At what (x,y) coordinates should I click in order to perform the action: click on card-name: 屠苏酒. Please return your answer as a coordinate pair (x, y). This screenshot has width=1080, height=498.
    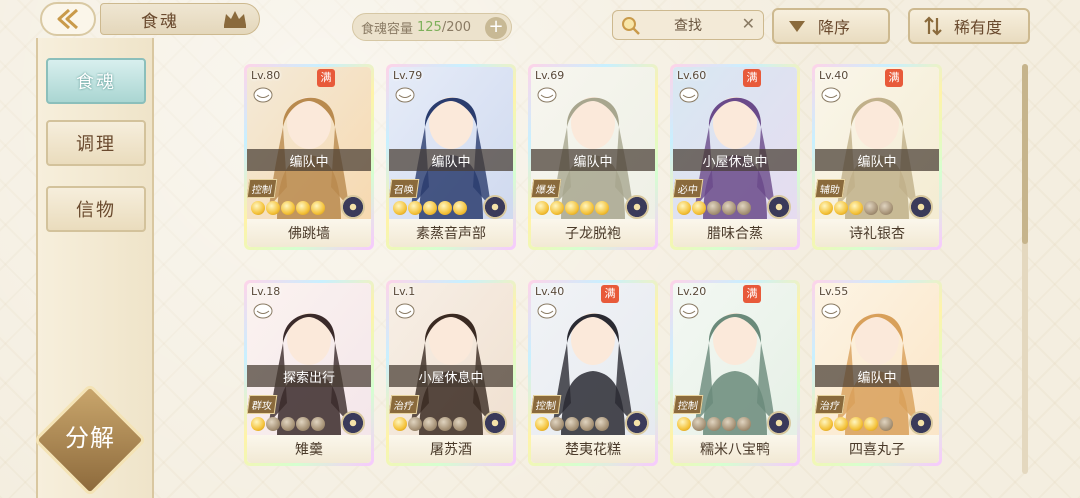
    Looking at the image, I should click on (451, 449).